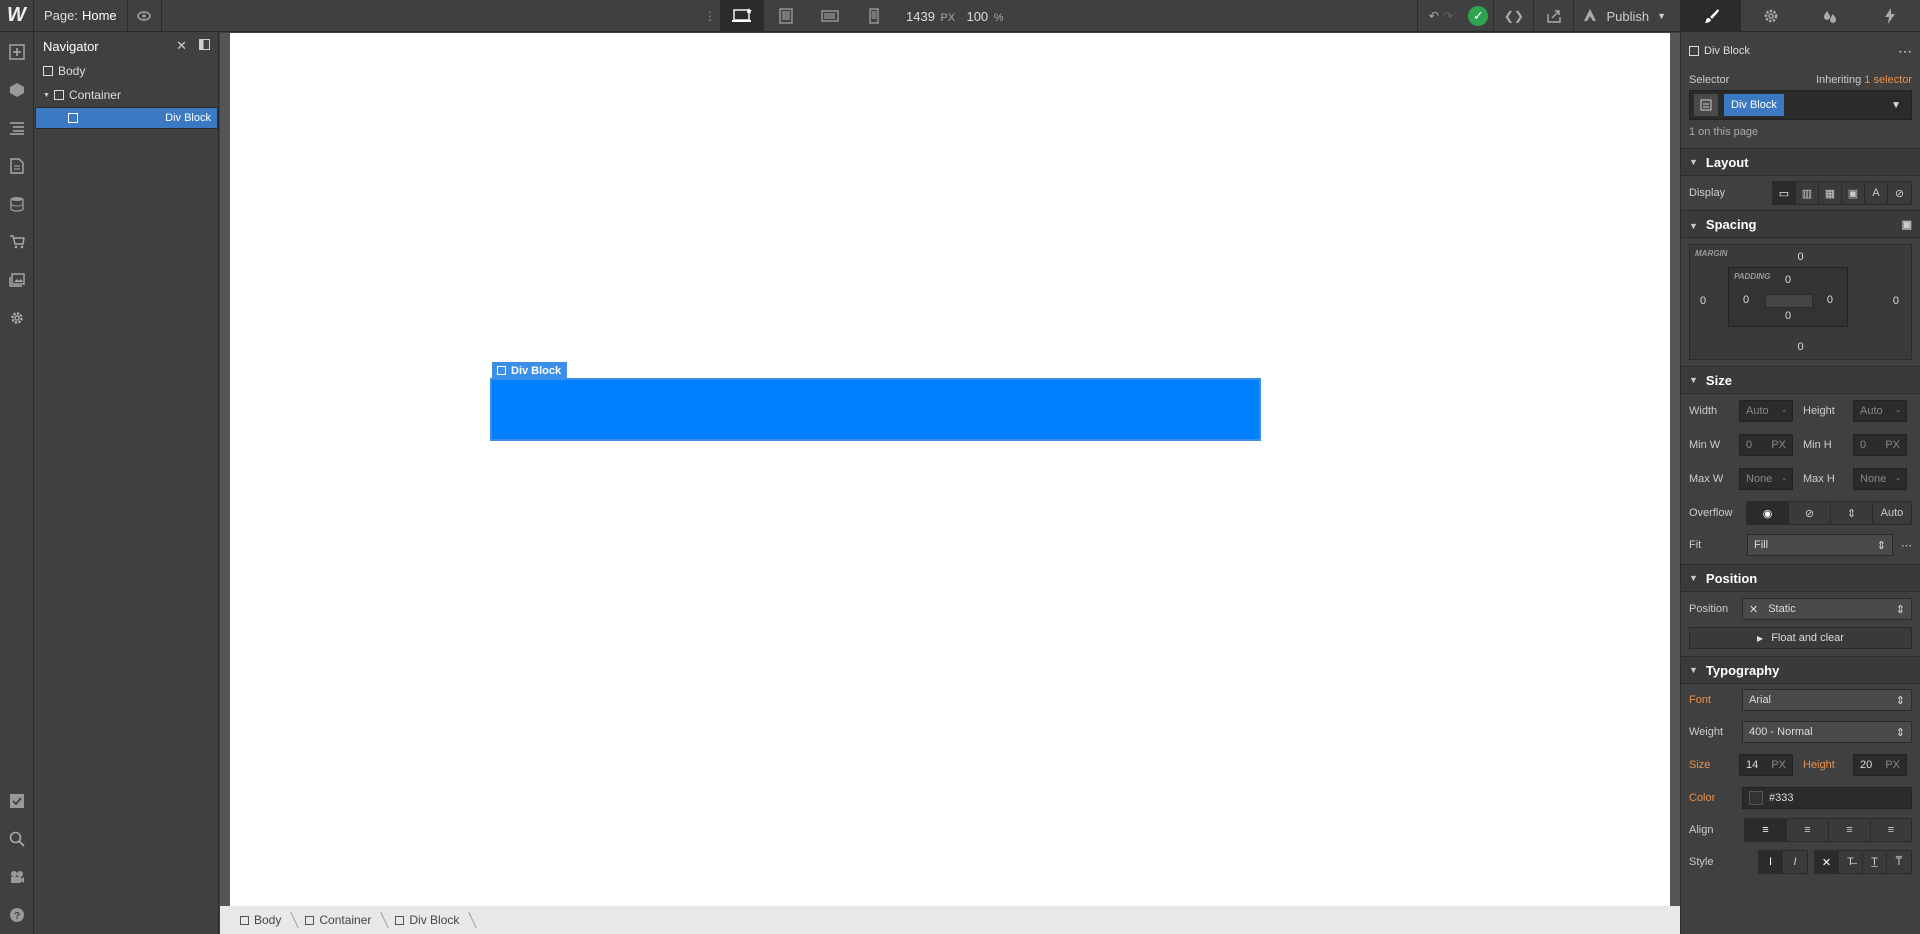 Image resolution: width=1920 pixels, height=934 pixels. What do you see at coordinates (1800, 638) in the screenshot?
I see `float-and-clear-toggle: ▶ Float and clear` at bounding box center [1800, 638].